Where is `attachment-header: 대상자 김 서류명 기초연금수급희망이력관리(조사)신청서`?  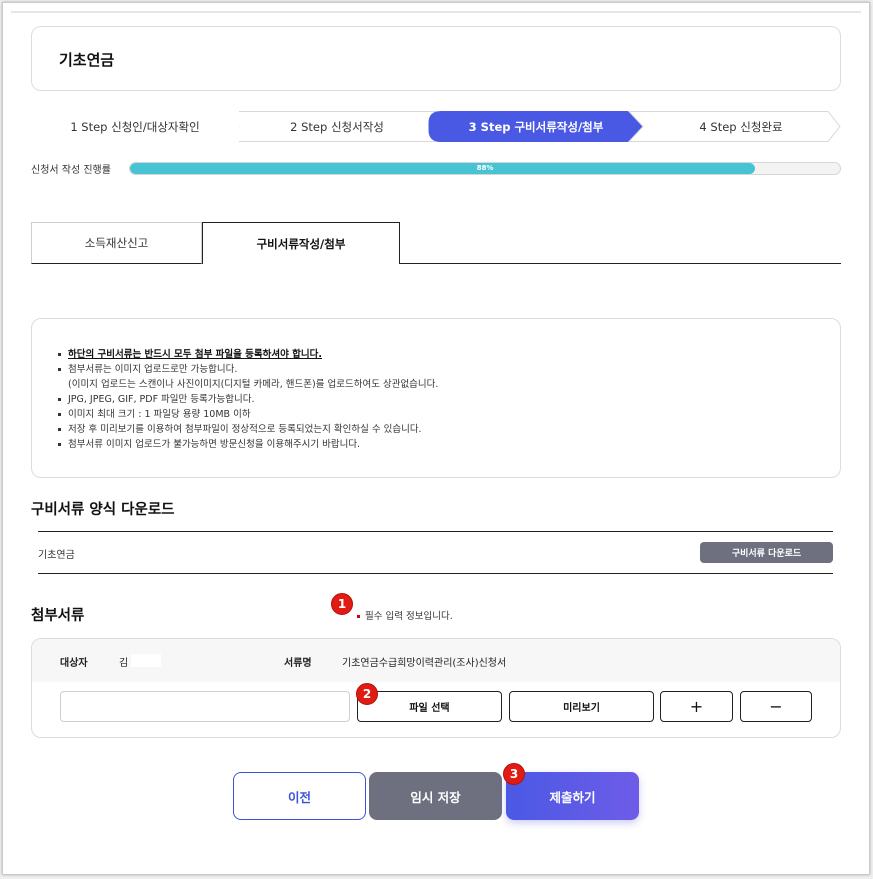
attachment-header: 대상자 김 서류명 기초연금수급희망이력관리(조사)신청서 is located at coordinates (436, 660).